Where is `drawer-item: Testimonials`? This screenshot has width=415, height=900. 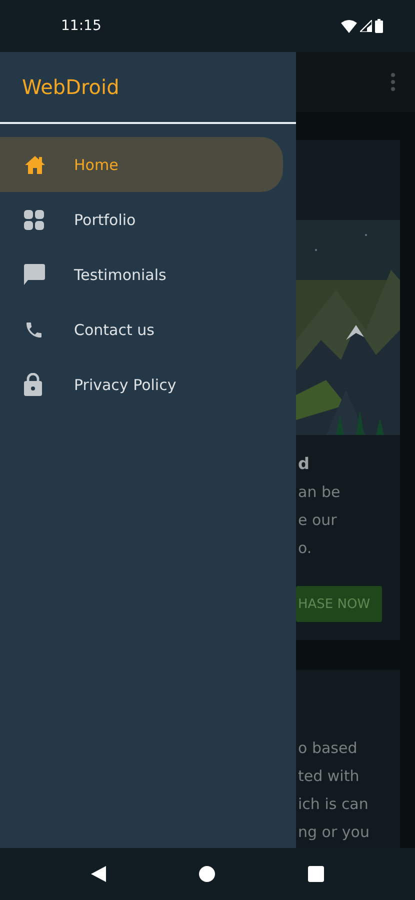 drawer-item: Testimonials is located at coordinates (141, 274).